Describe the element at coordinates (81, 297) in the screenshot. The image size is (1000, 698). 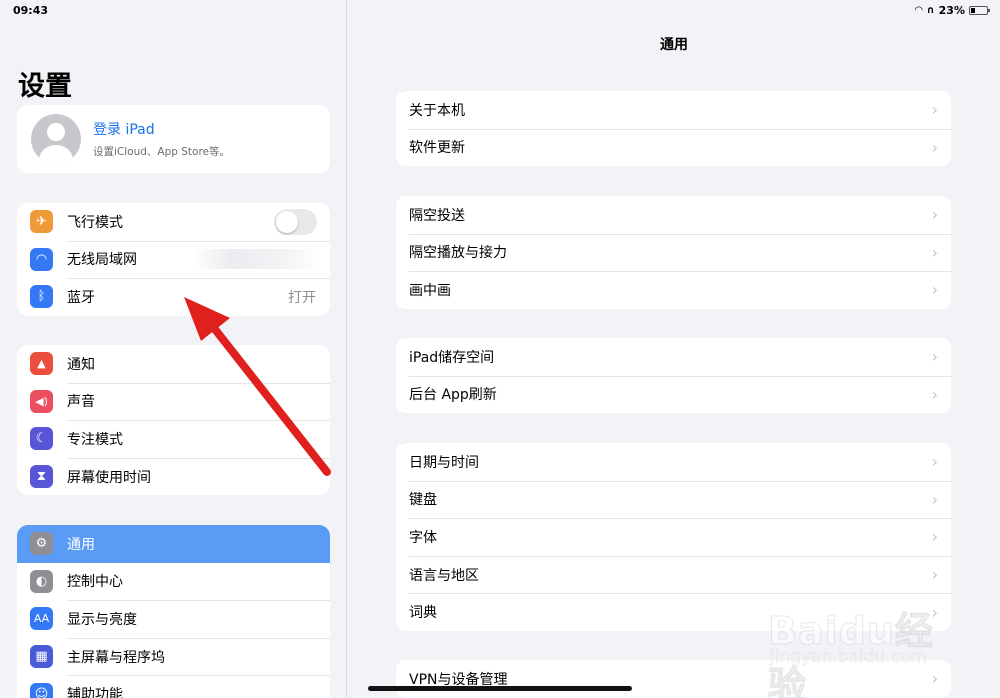
I see `sidebar-item-label: 蓝牙` at that location.